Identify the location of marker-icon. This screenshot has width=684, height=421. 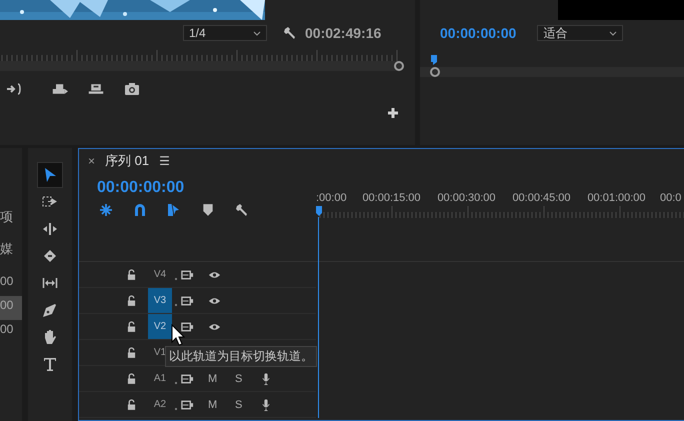
(208, 210).